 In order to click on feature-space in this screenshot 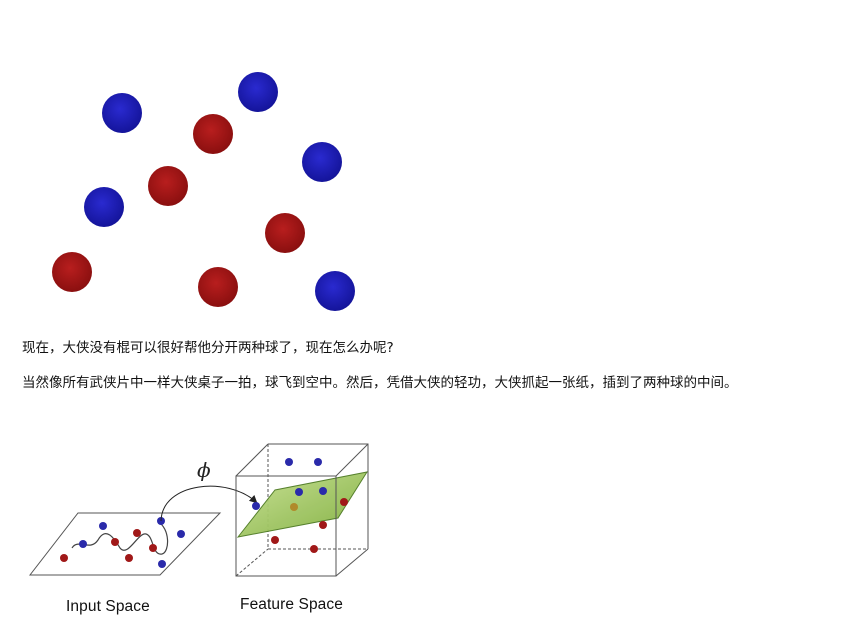, I will do `click(302, 510)`.